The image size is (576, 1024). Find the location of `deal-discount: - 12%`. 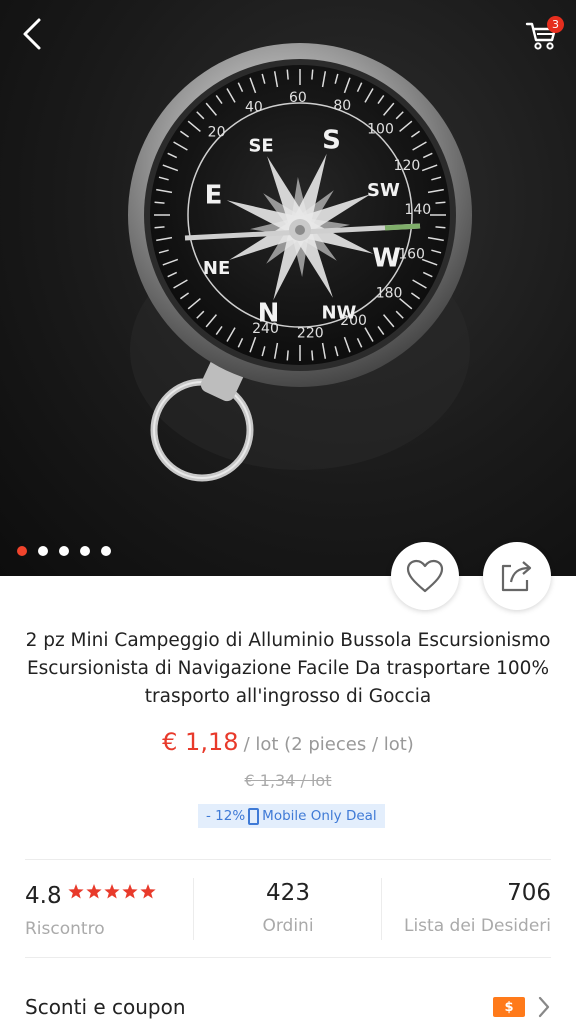

deal-discount: - 12% is located at coordinates (226, 816).